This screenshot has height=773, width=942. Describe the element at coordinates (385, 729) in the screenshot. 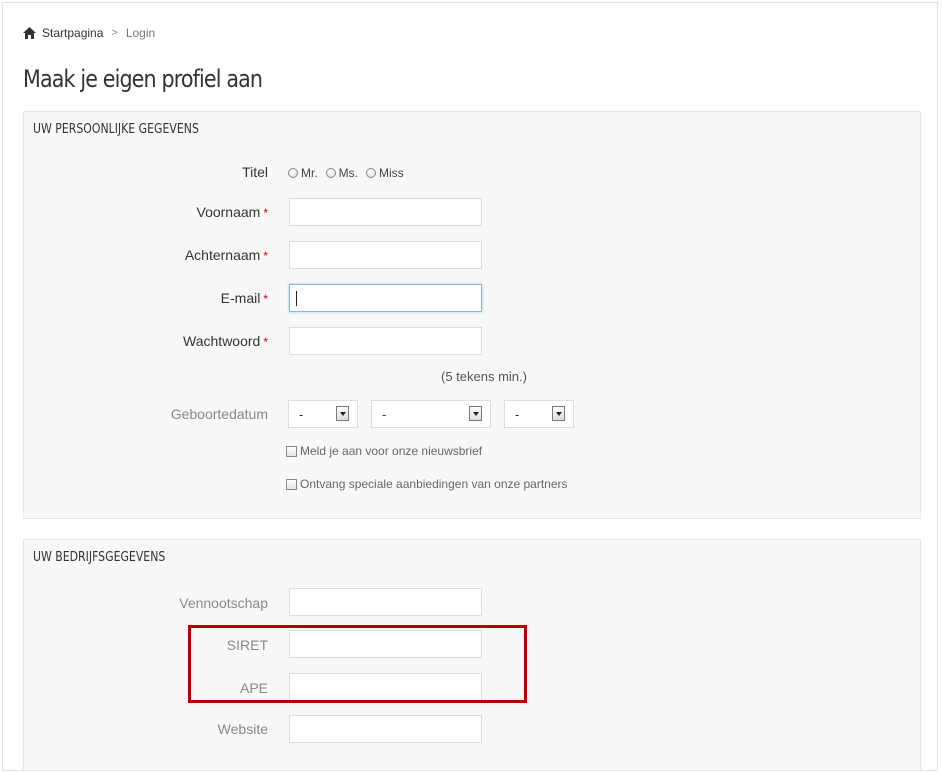

I see `website-input` at that location.